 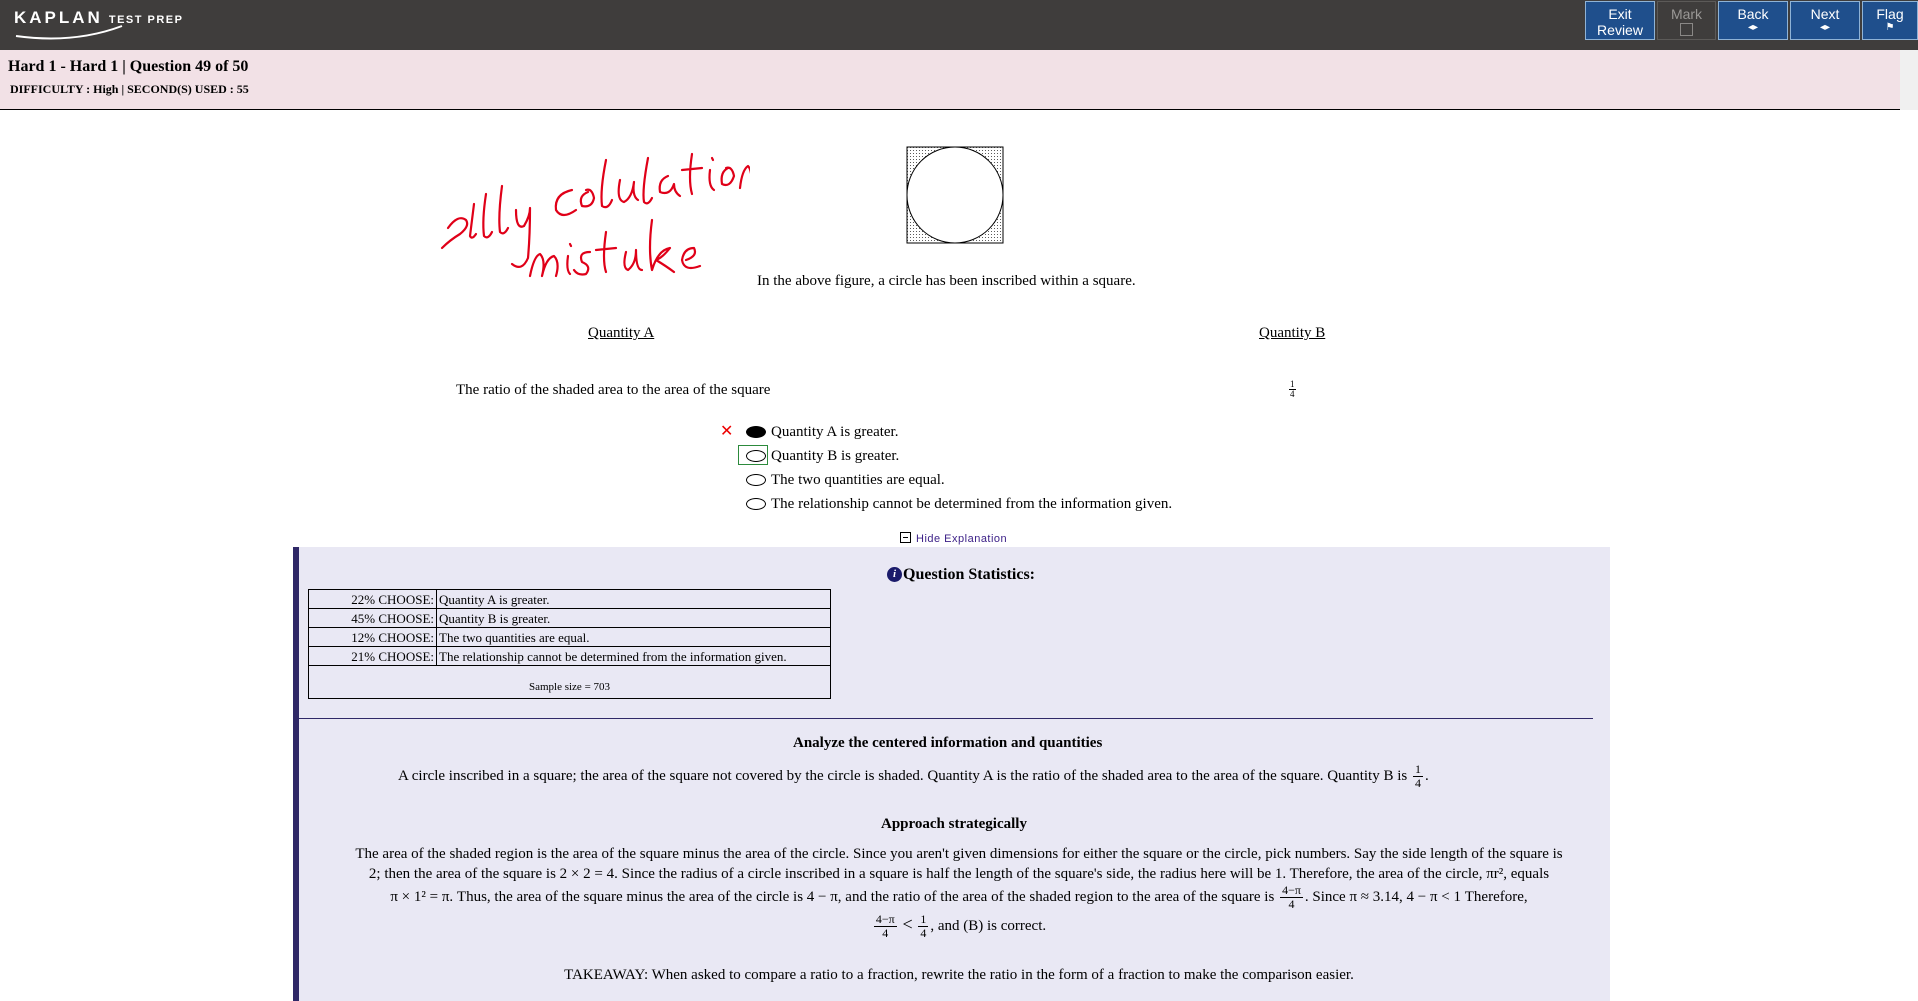 What do you see at coordinates (756, 456) in the screenshot?
I see `radio-b` at bounding box center [756, 456].